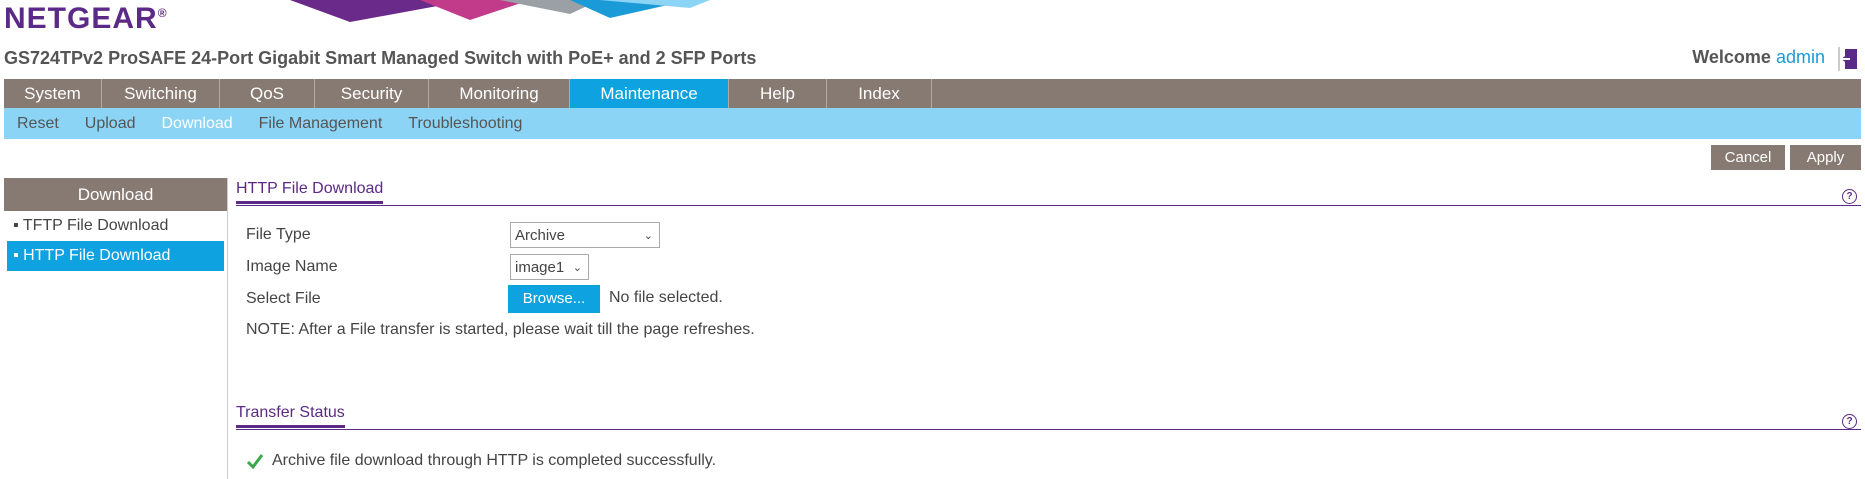  What do you see at coordinates (278, 234) in the screenshot?
I see `file-type-label: File Type` at bounding box center [278, 234].